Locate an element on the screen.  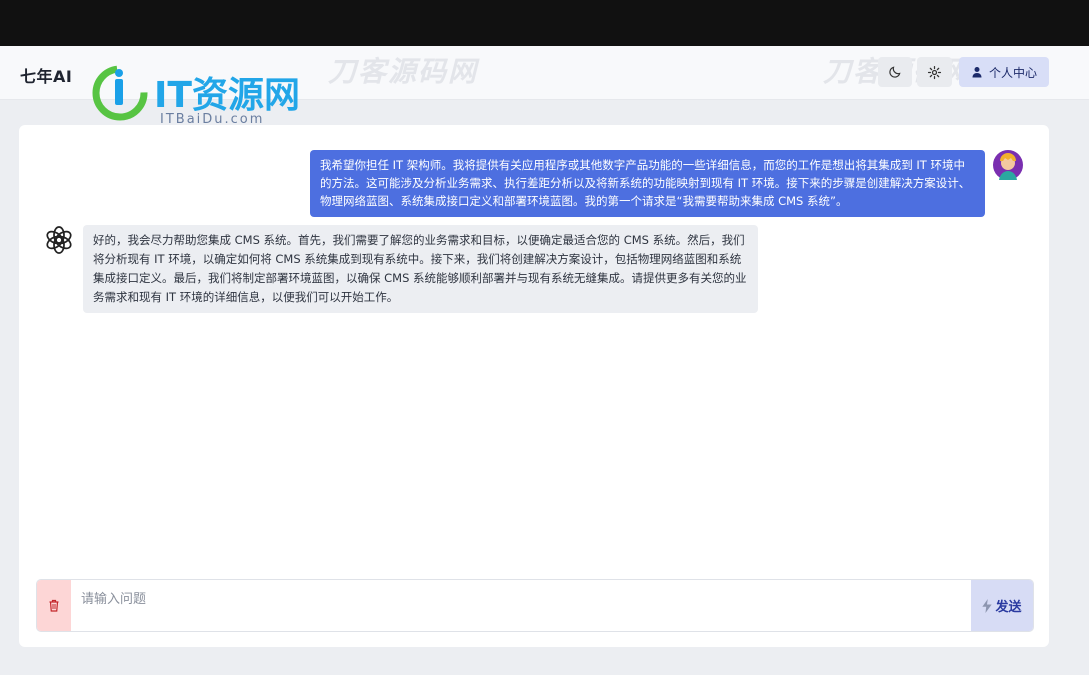
send-button: 发送 is located at coordinates (1002, 605).